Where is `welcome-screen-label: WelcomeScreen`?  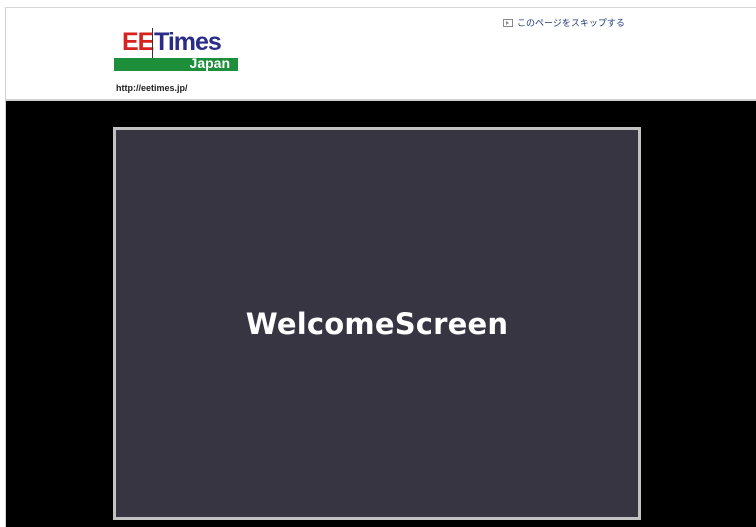 welcome-screen-label: WelcomeScreen is located at coordinates (377, 323).